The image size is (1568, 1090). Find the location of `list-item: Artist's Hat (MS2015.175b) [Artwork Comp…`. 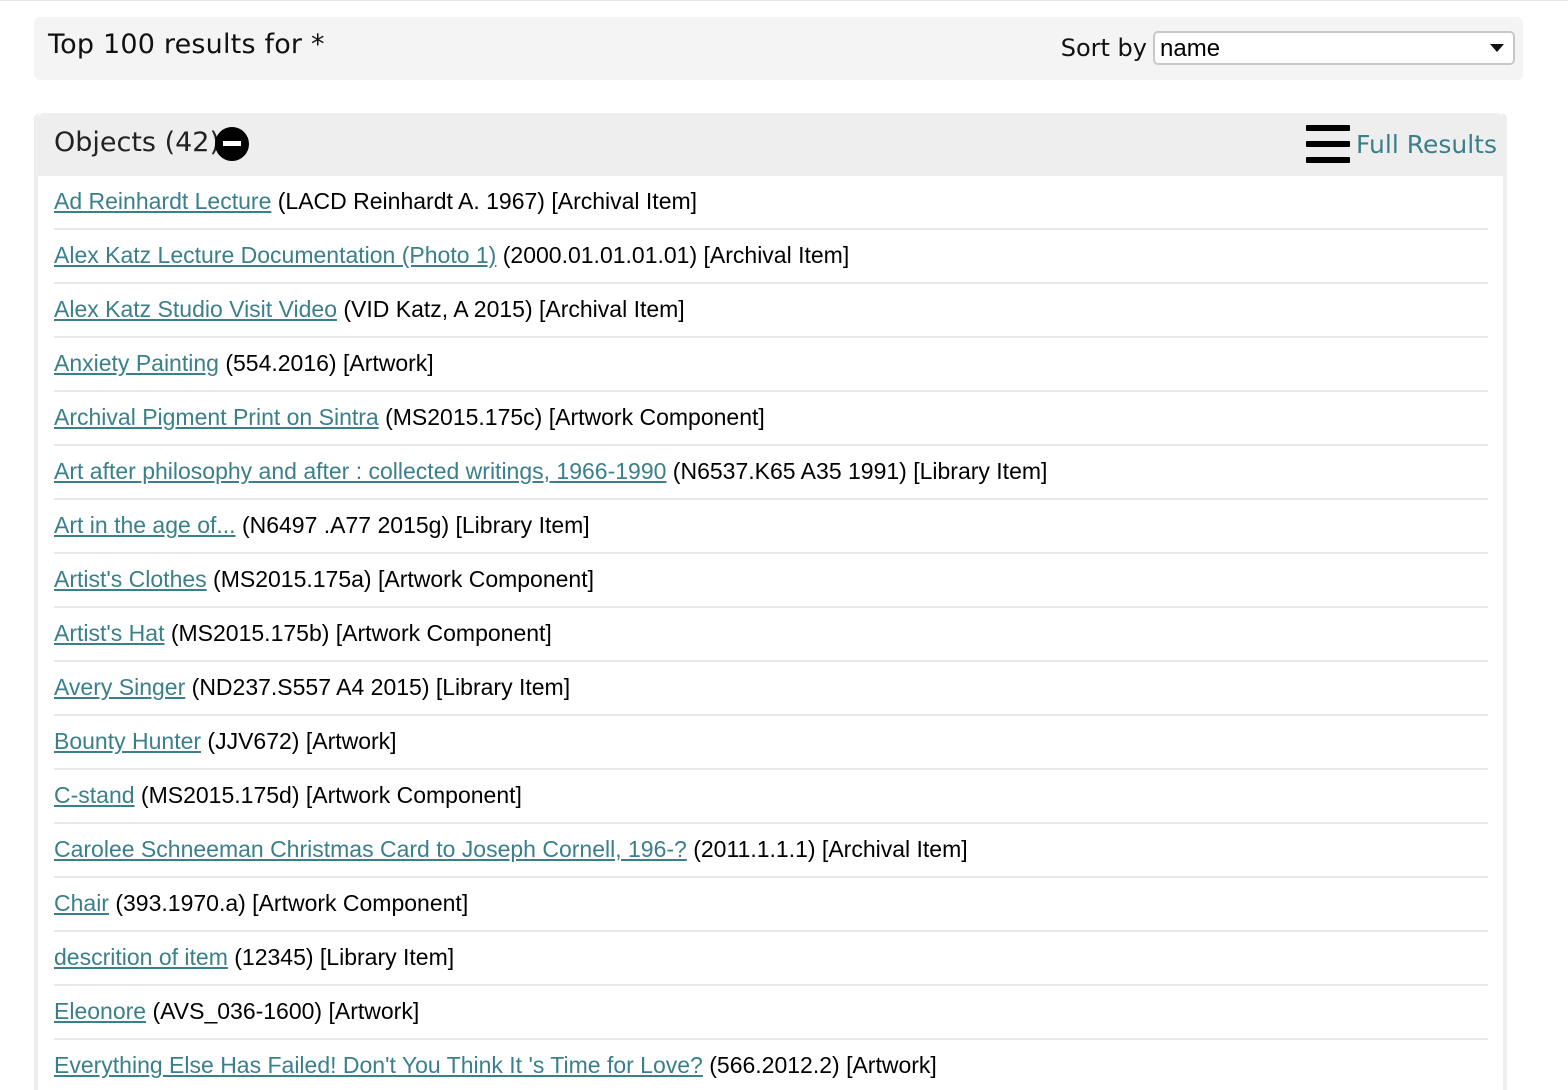

list-item: Artist's Hat (MS2015.175b) [Artwork Comp… is located at coordinates (771, 635).